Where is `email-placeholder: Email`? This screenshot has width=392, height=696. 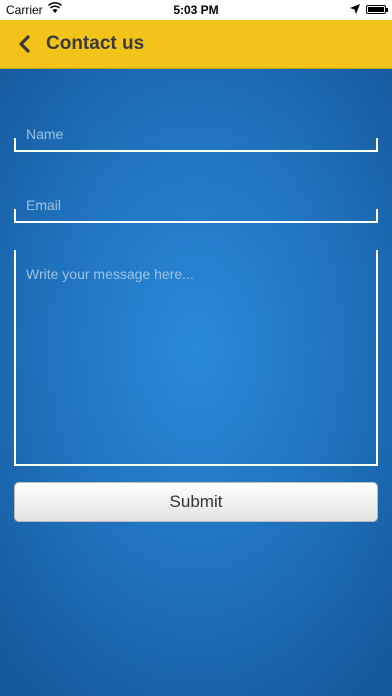
email-placeholder: Email is located at coordinates (44, 205).